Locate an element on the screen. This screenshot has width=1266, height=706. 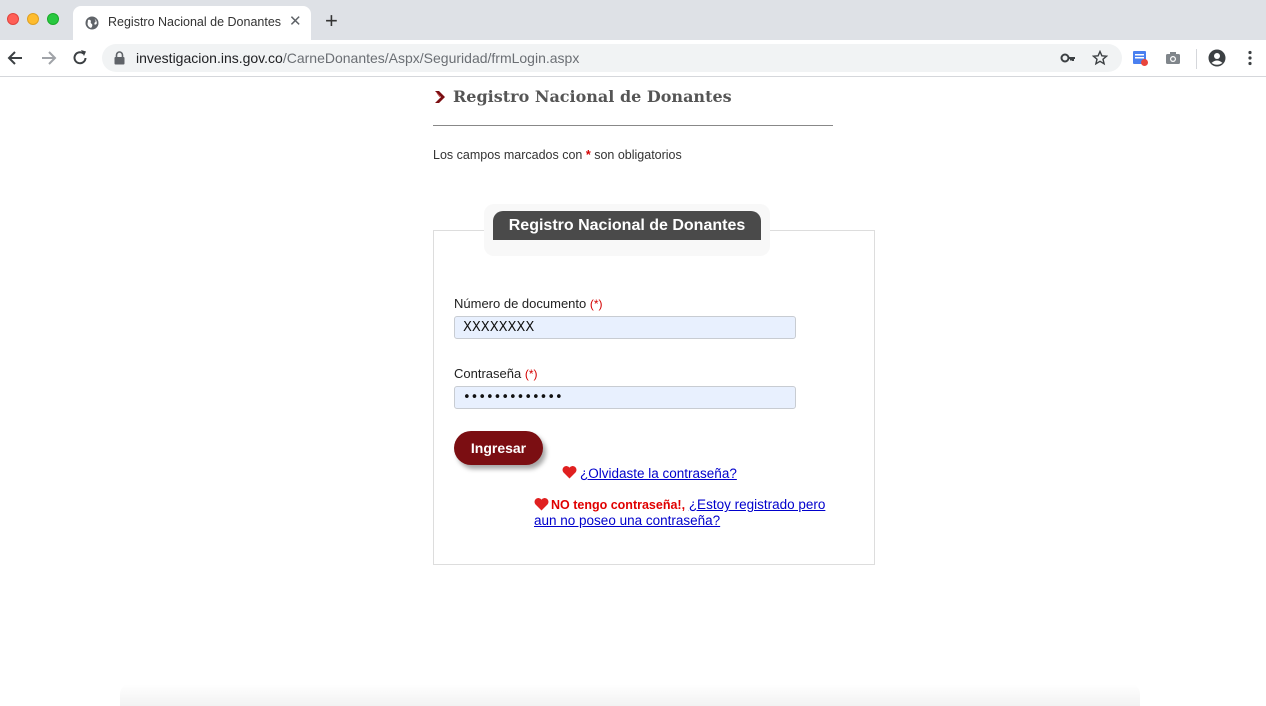
form-title: Registro Nacional de Donantes is located at coordinates (627, 225).